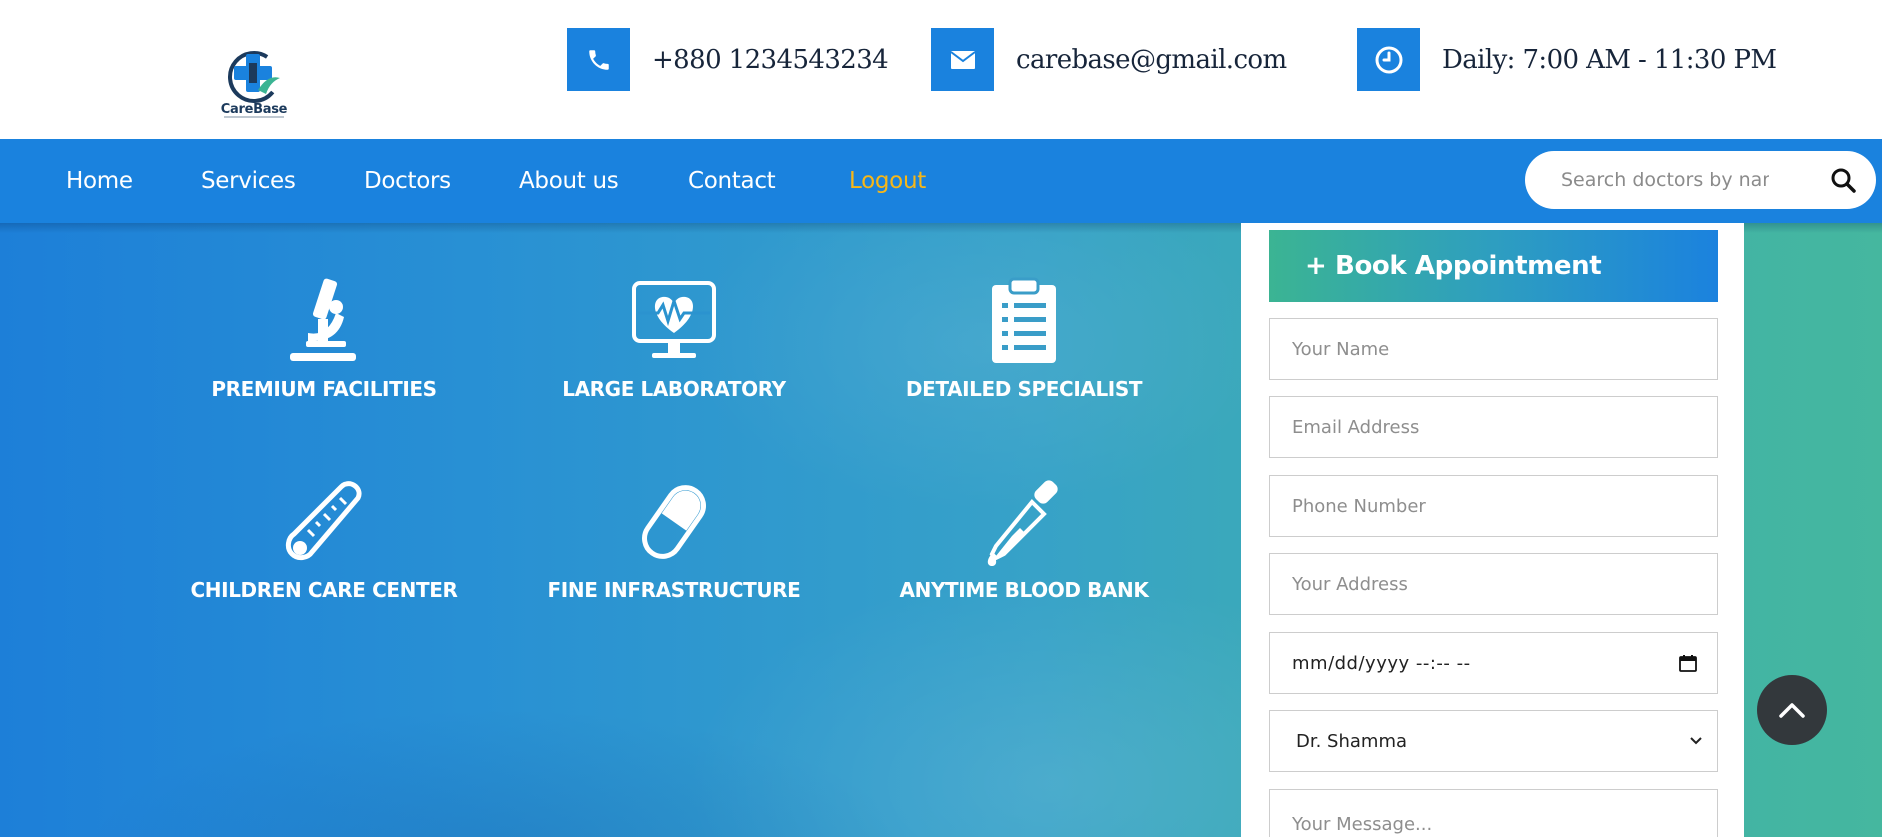 The height and width of the screenshot is (837, 1882). Describe the element at coordinates (1493, 813) in the screenshot. I see `message-field` at that location.